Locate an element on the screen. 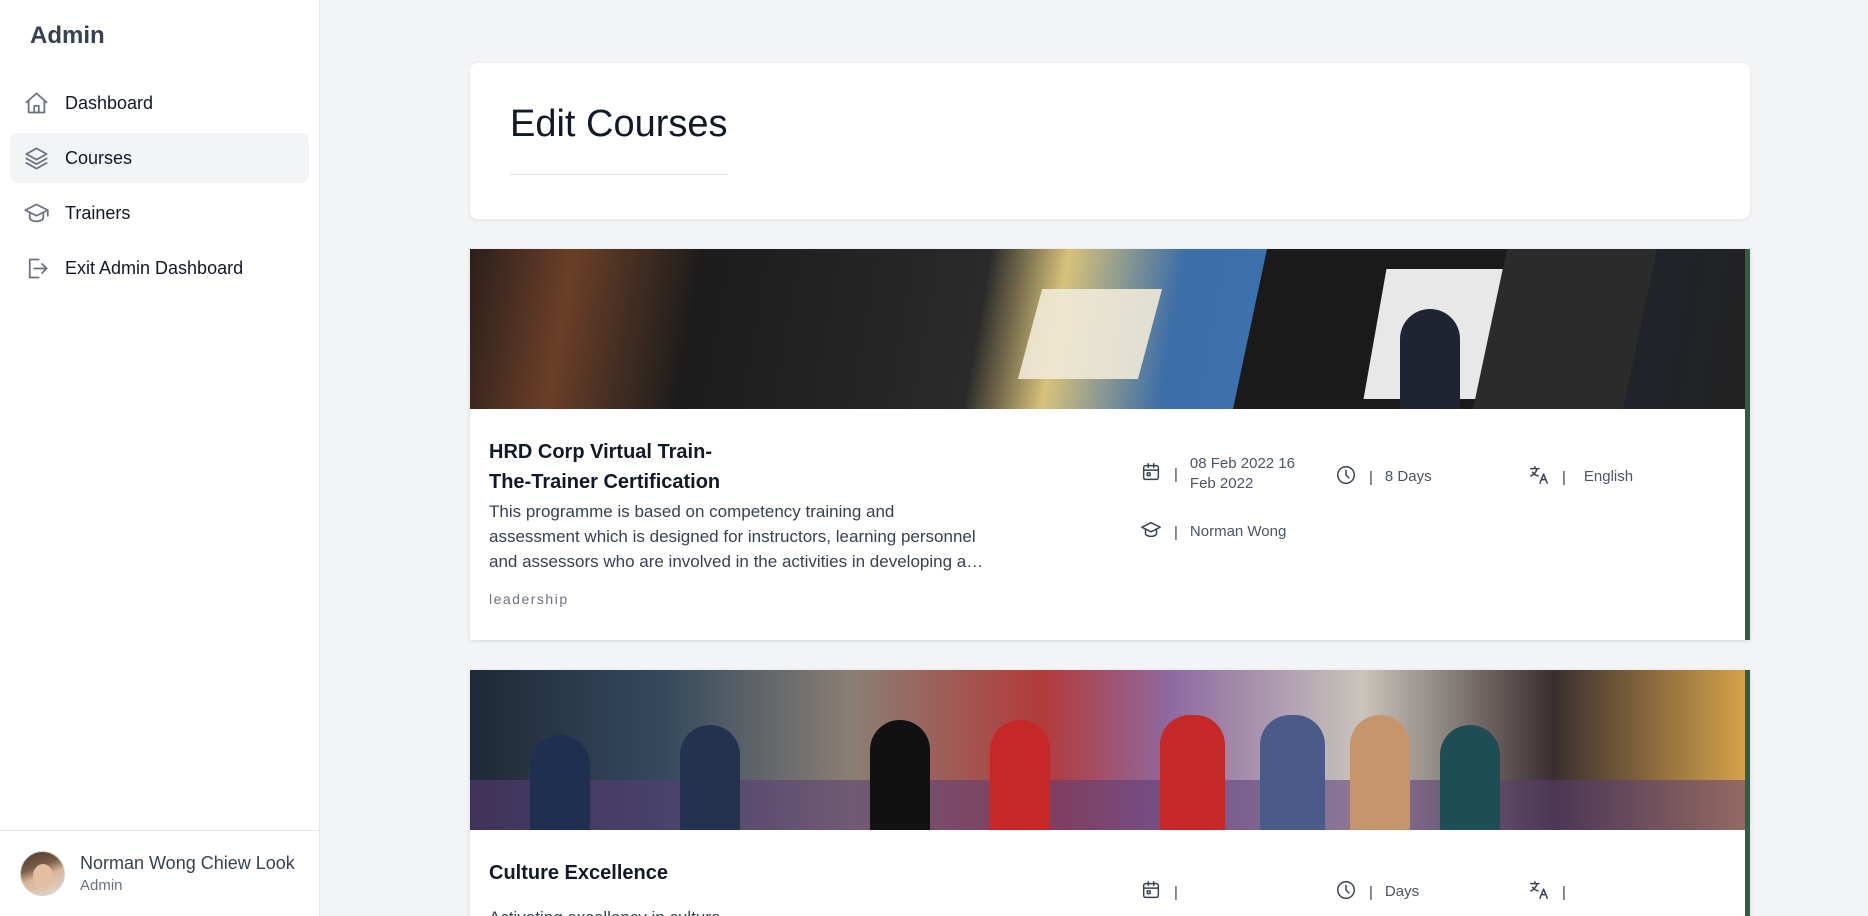 This screenshot has width=1868, height=916. course-duration-text: 8 Days is located at coordinates (1408, 476).